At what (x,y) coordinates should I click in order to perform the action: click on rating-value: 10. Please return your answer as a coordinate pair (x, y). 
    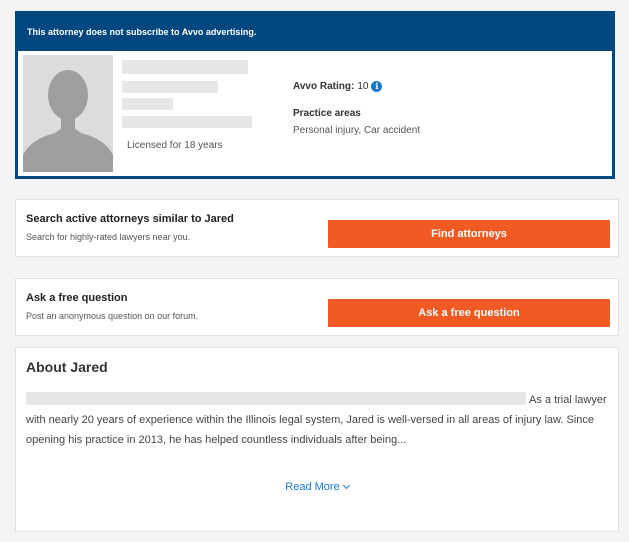
    Looking at the image, I should click on (363, 86).